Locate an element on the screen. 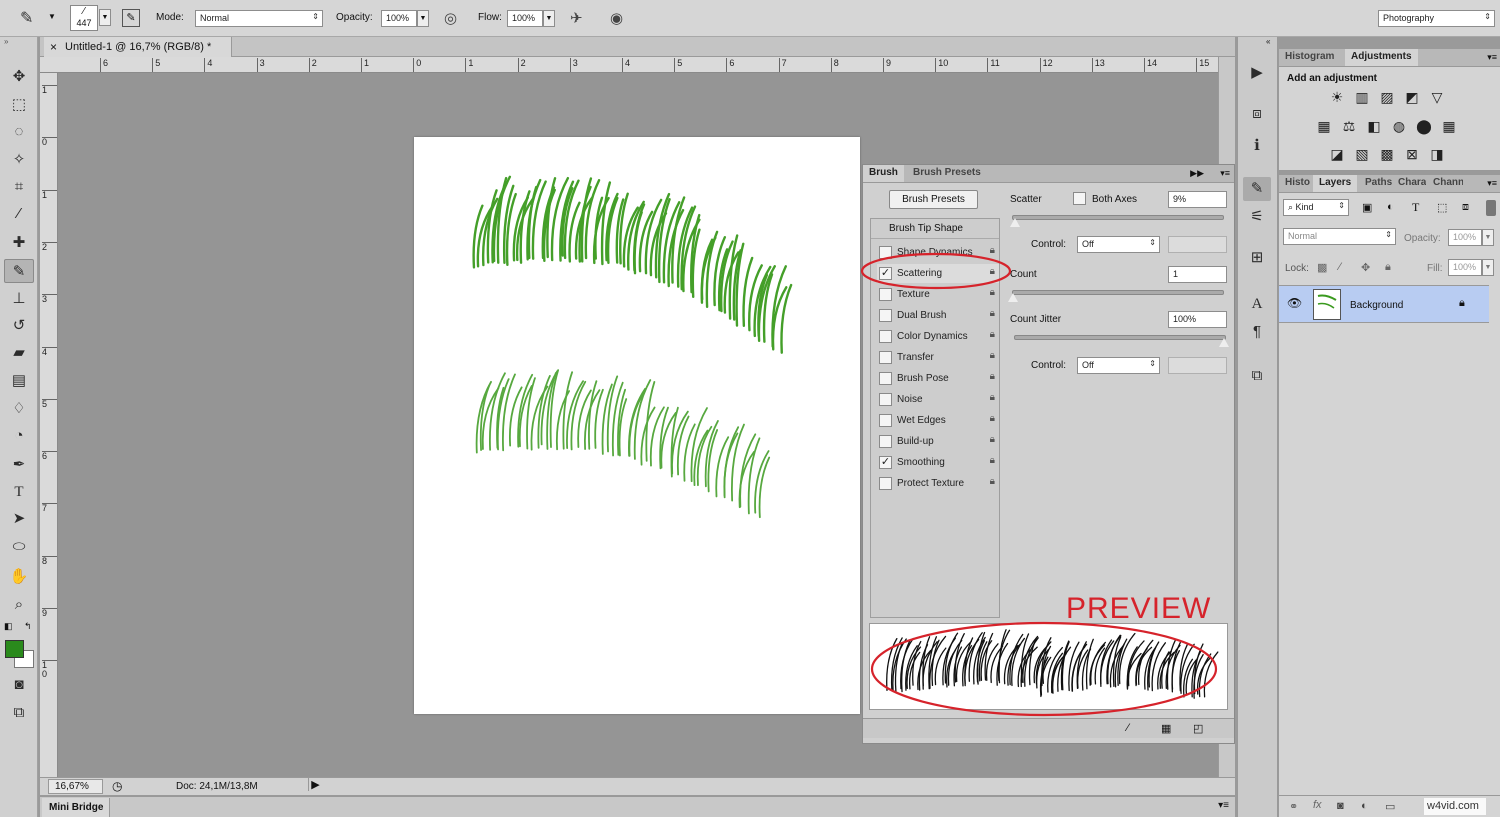 This screenshot has height=817, width=1500. brush-option-transfer: Transfer🔒︎ is located at coordinates (938, 357).